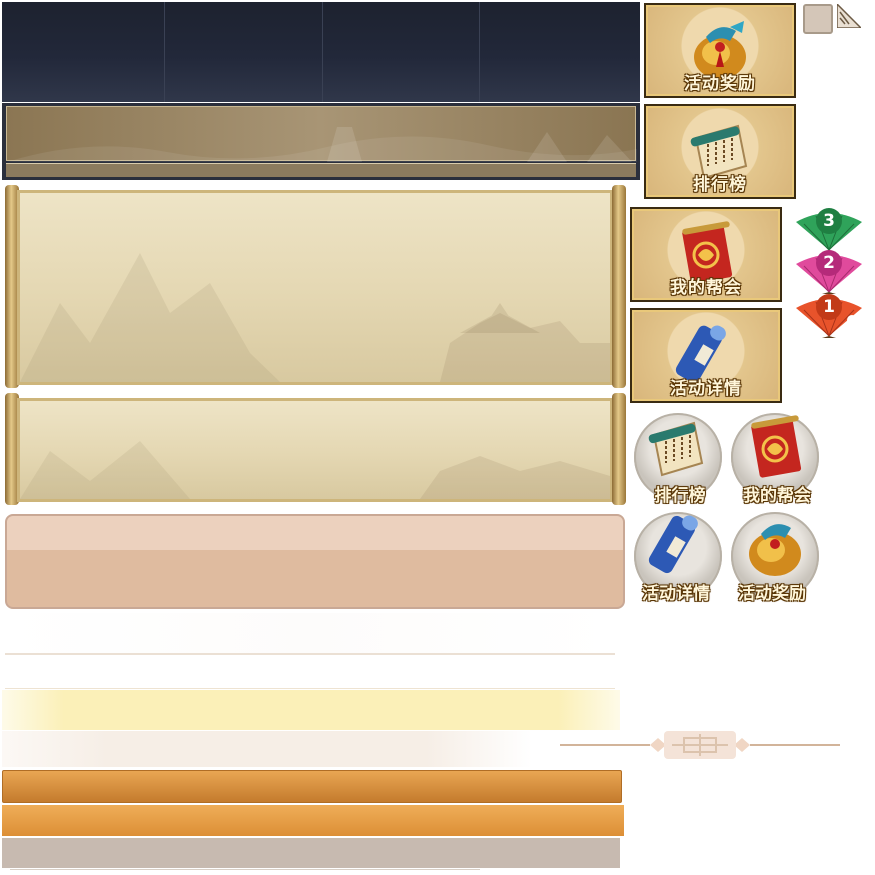  Describe the element at coordinates (829, 221) in the screenshot. I see `rank-3-number: 3` at that location.